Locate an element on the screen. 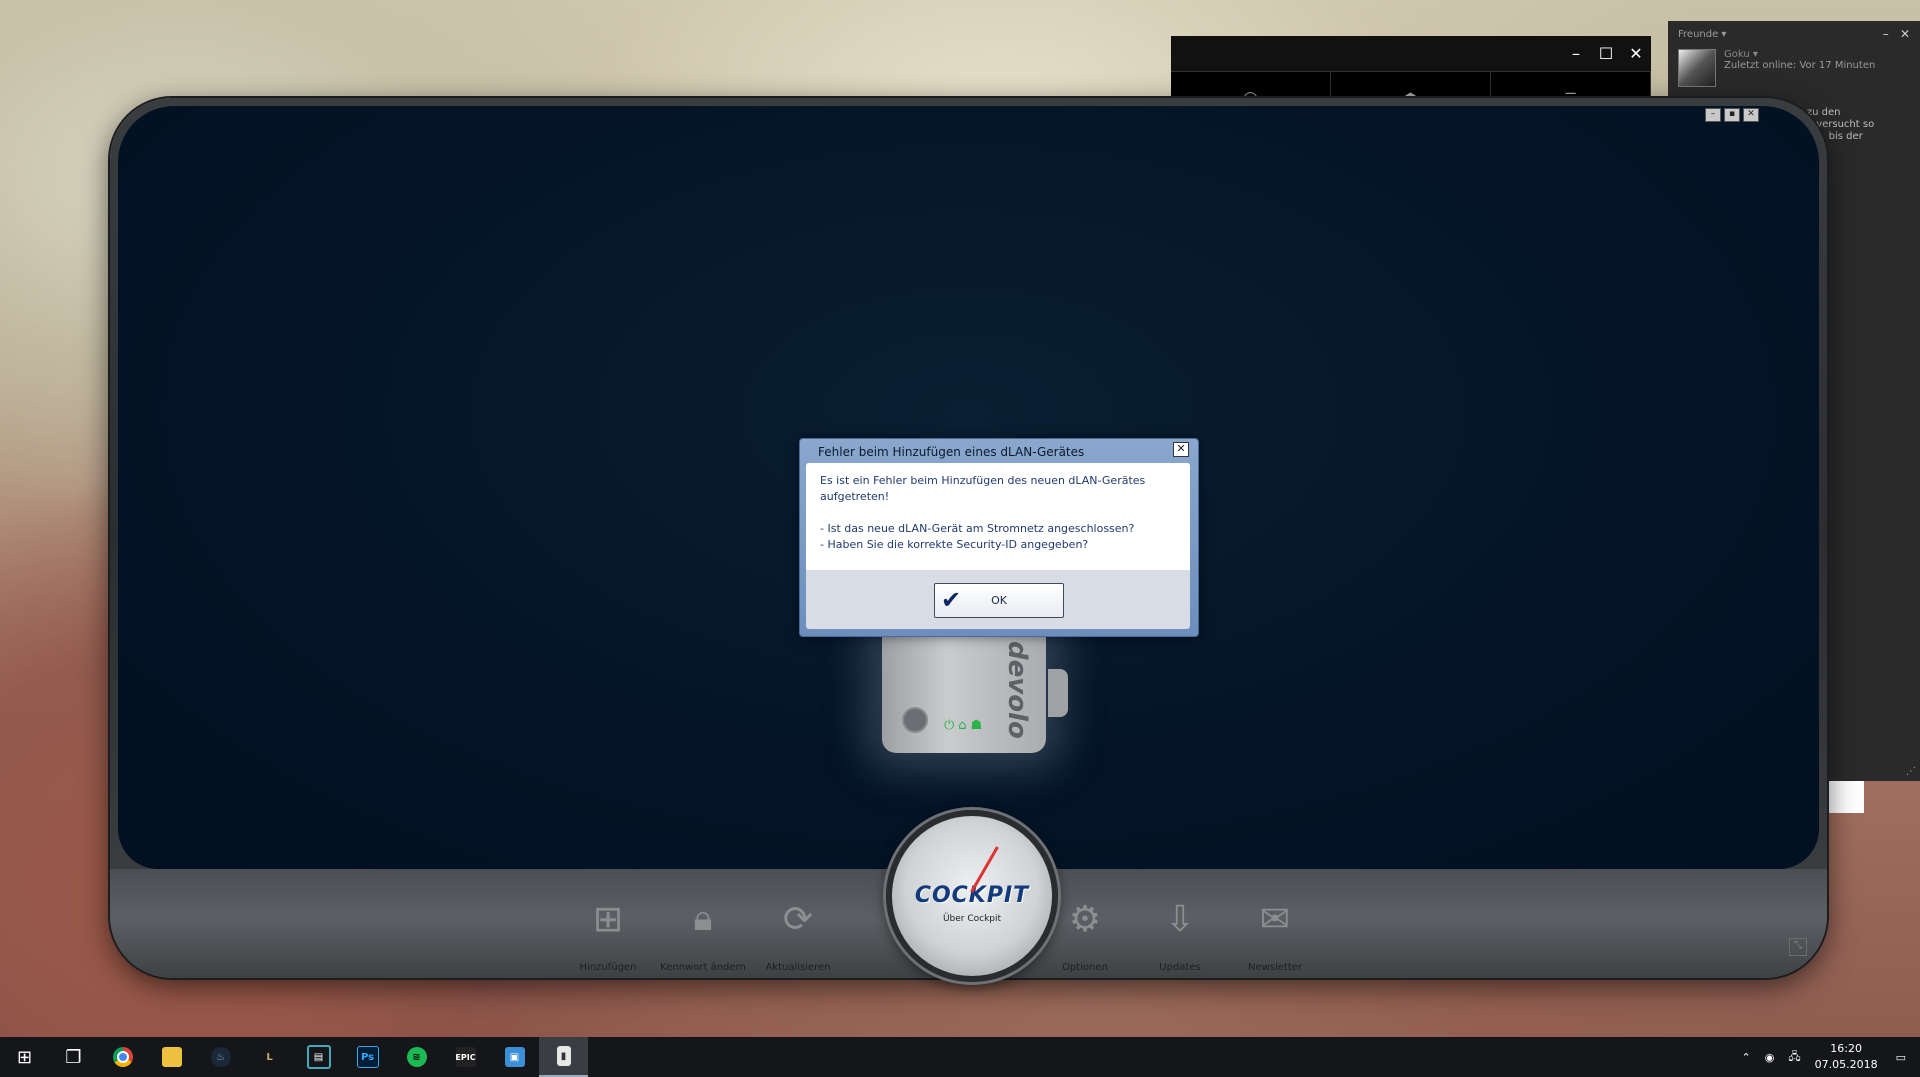  add-device-icon: ⊞ is located at coordinates (608, 919).